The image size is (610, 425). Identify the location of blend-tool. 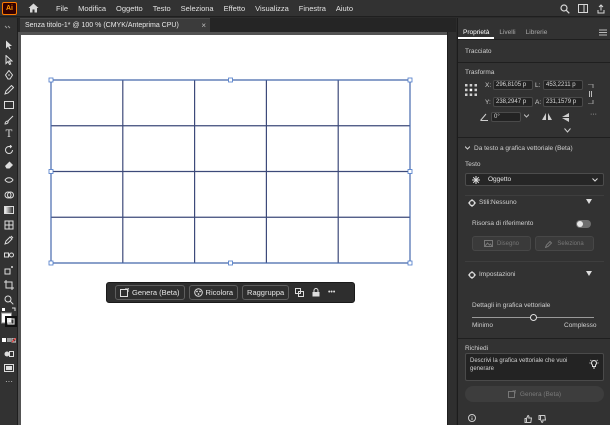
(9, 254).